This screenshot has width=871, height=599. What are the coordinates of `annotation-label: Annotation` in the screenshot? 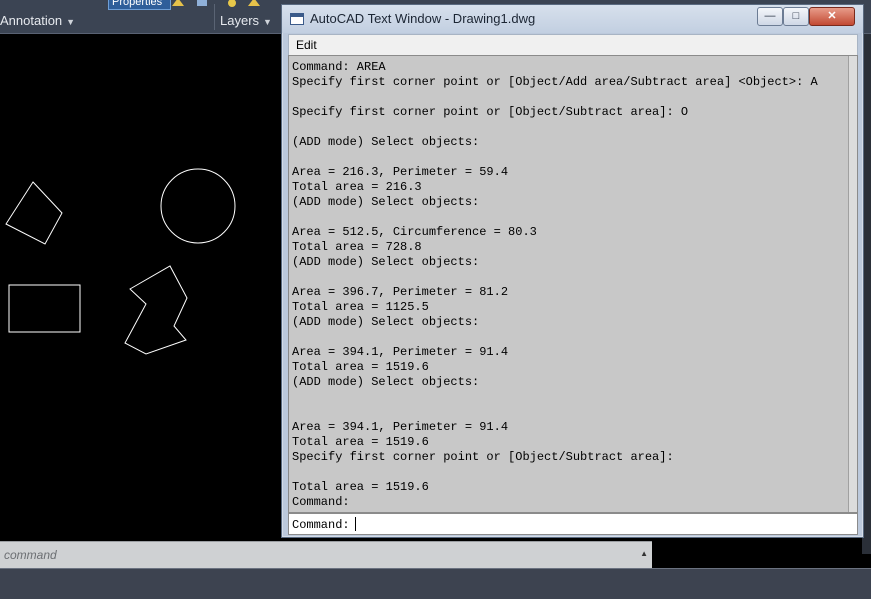 It's located at (31, 20).